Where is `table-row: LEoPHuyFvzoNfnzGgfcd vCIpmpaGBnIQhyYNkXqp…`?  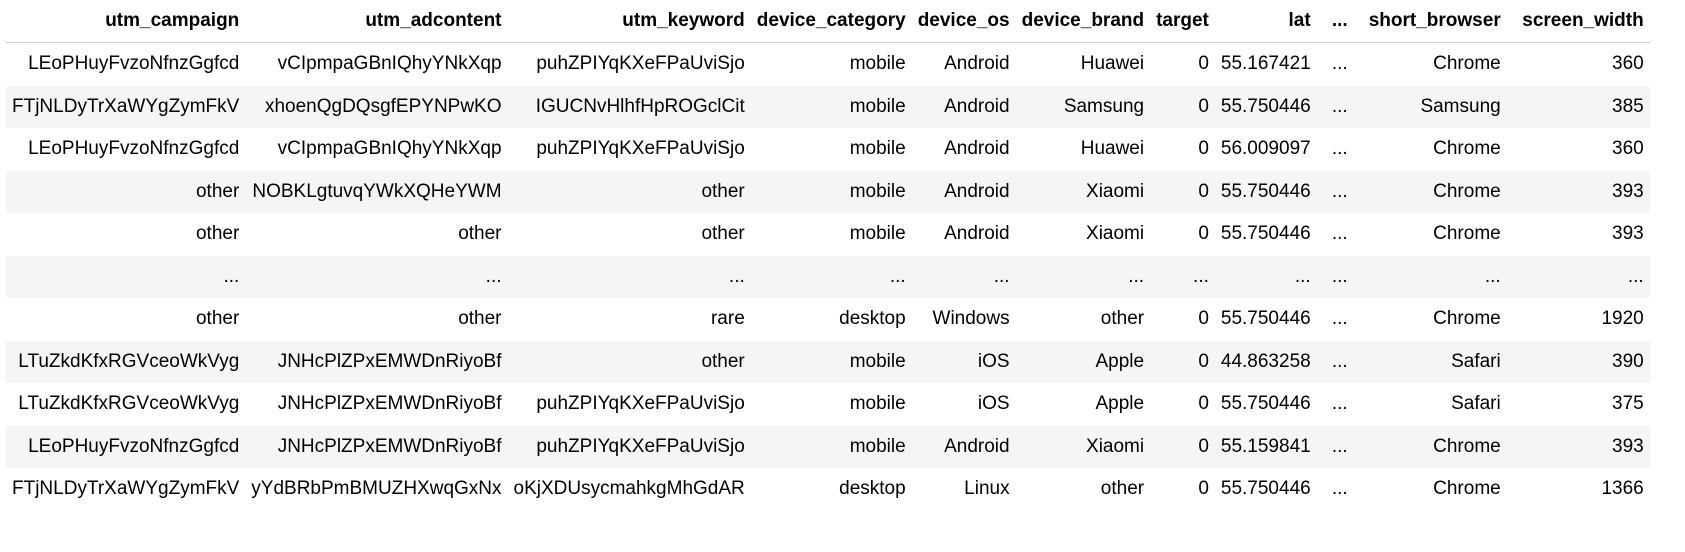 table-row: LEoPHuyFvzoNfnzGgfcd vCIpmpaGBnIQhyYNkXqp… is located at coordinates (828, 64).